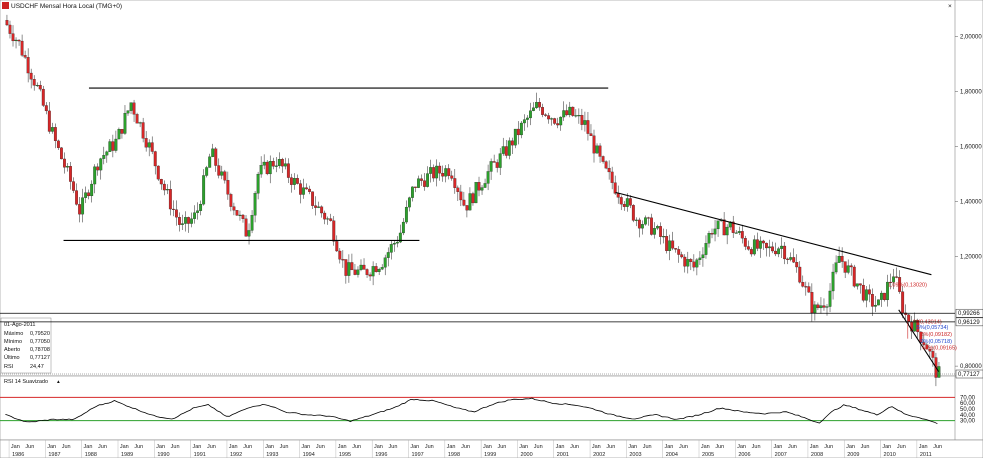  What do you see at coordinates (309, 455) in the screenshot?
I see `year-label: 1994` at bounding box center [309, 455].